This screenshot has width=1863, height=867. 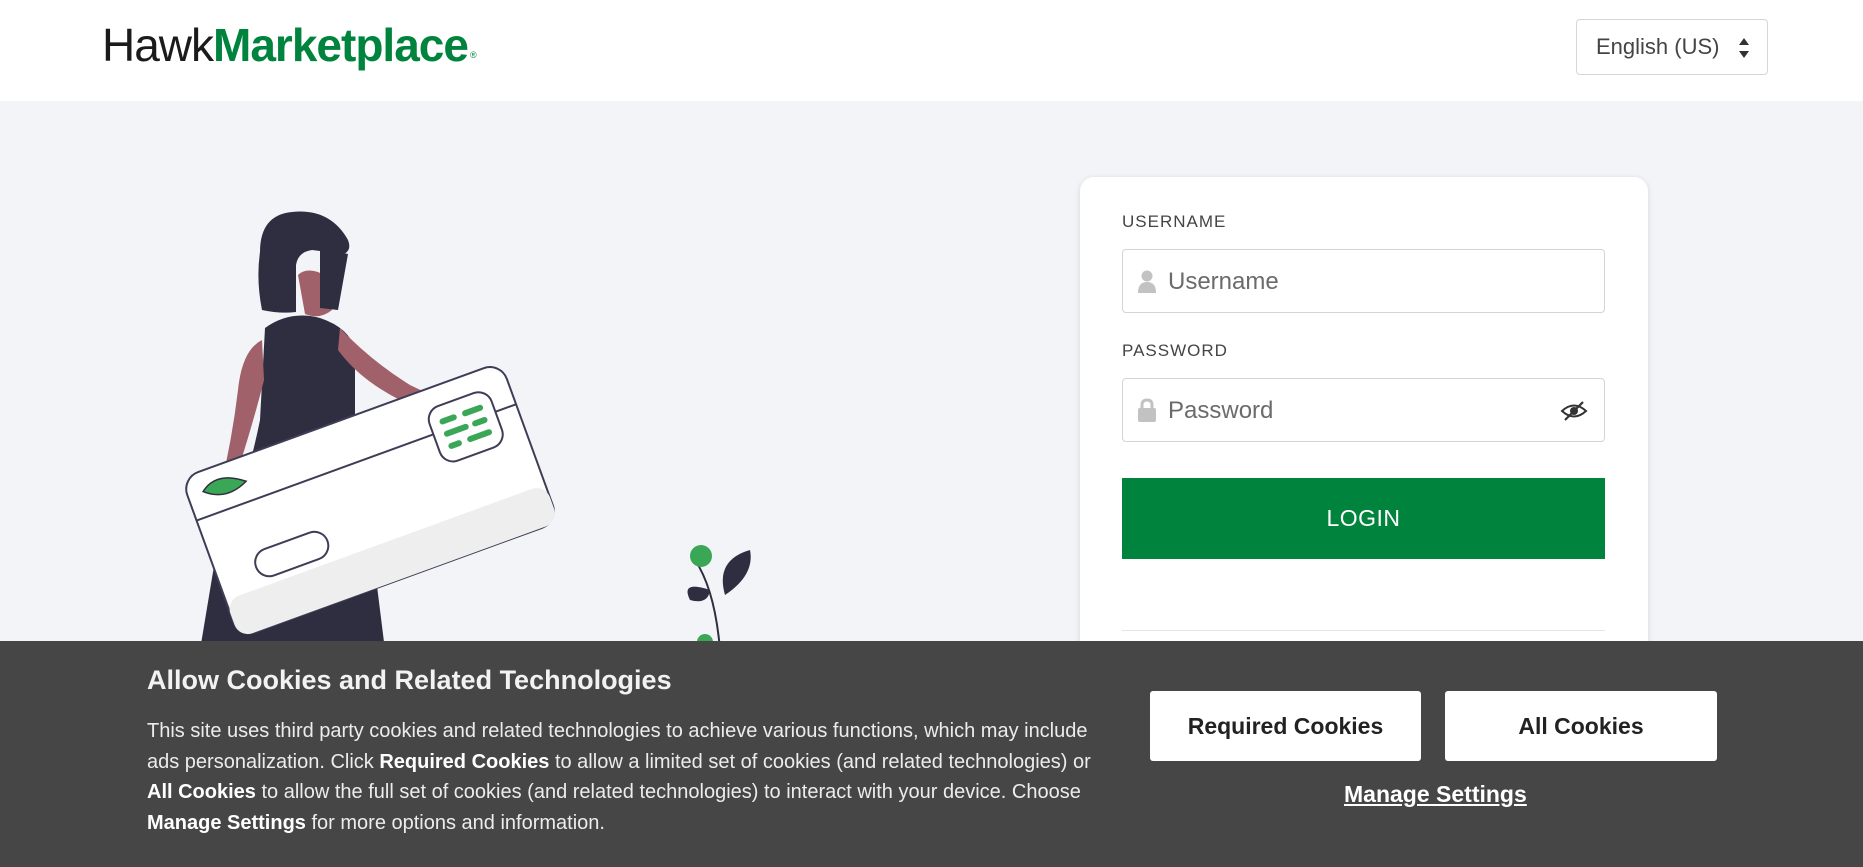 What do you see at coordinates (1363, 281) in the screenshot?
I see `username-input: Username` at bounding box center [1363, 281].